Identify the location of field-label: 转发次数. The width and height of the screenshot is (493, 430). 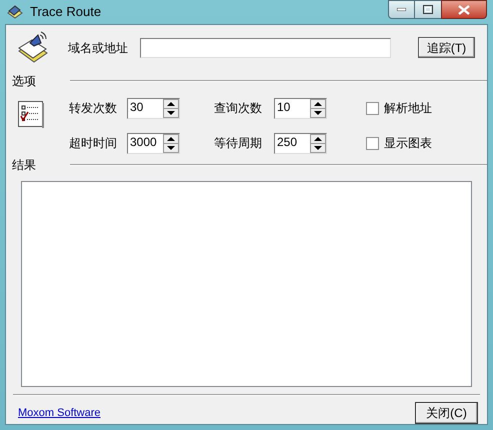
(93, 109).